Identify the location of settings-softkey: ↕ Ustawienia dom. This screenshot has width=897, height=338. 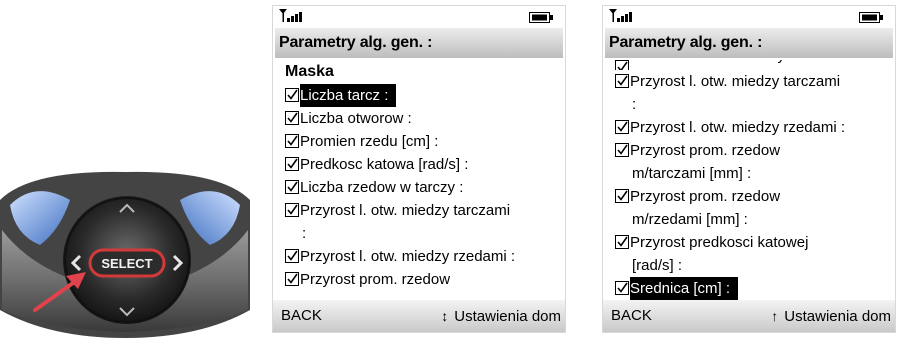
(501, 316).